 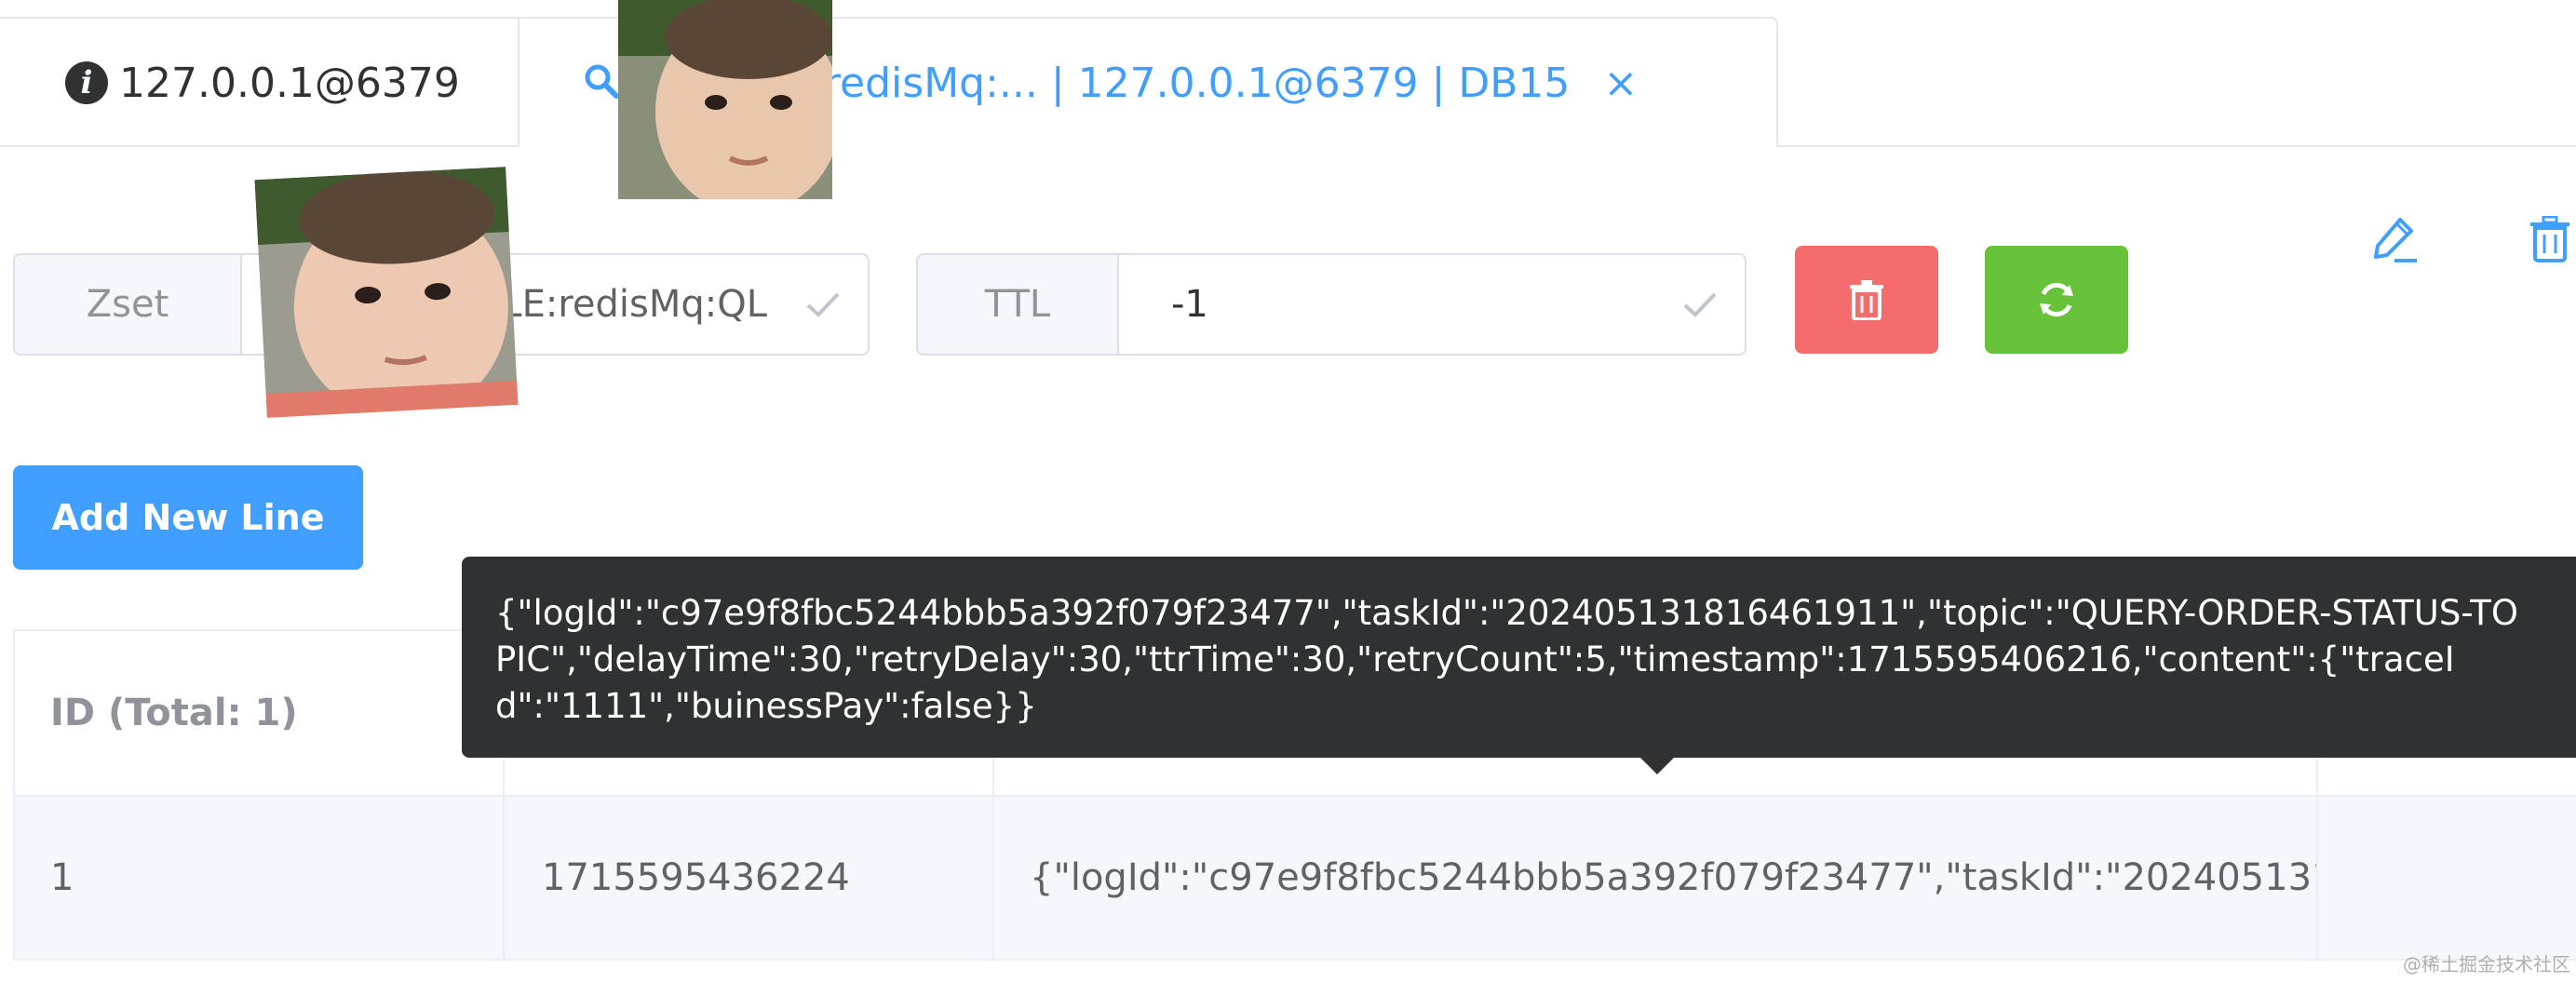 I want to click on tooltip-arrow, so click(x=1657, y=765).